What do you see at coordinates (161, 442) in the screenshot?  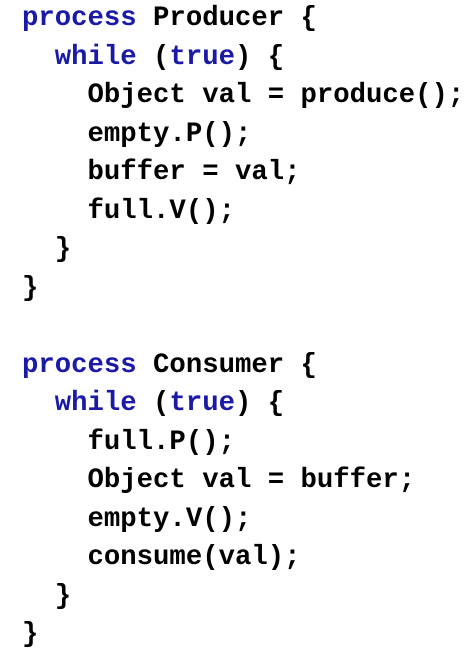 I see `code-token: full.P();` at bounding box center [161, 442].